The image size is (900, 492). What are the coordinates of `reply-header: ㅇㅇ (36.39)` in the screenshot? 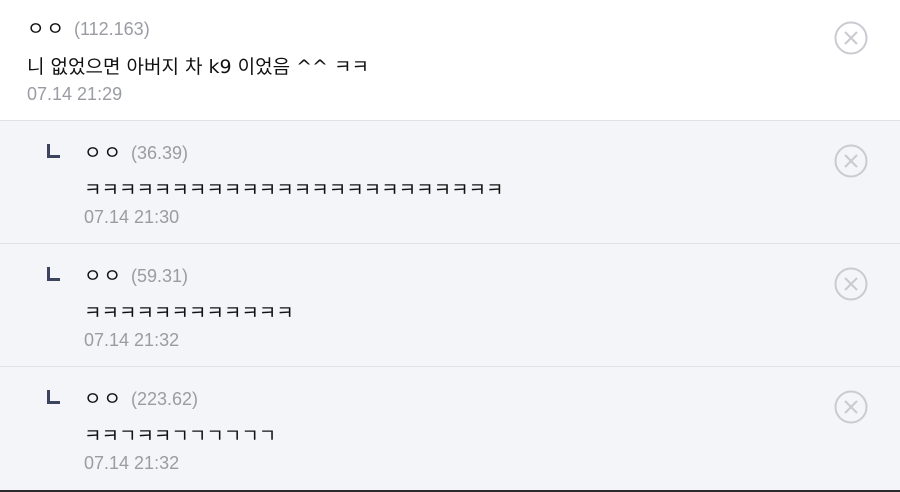 It's located at (136, 151).